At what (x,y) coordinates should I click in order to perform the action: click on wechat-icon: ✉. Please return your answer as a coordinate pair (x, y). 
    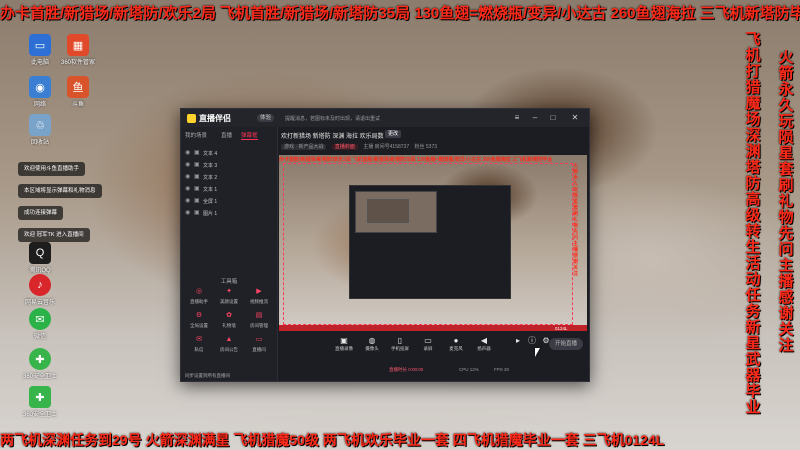
    Looking at the image, I should click on (40, 319).